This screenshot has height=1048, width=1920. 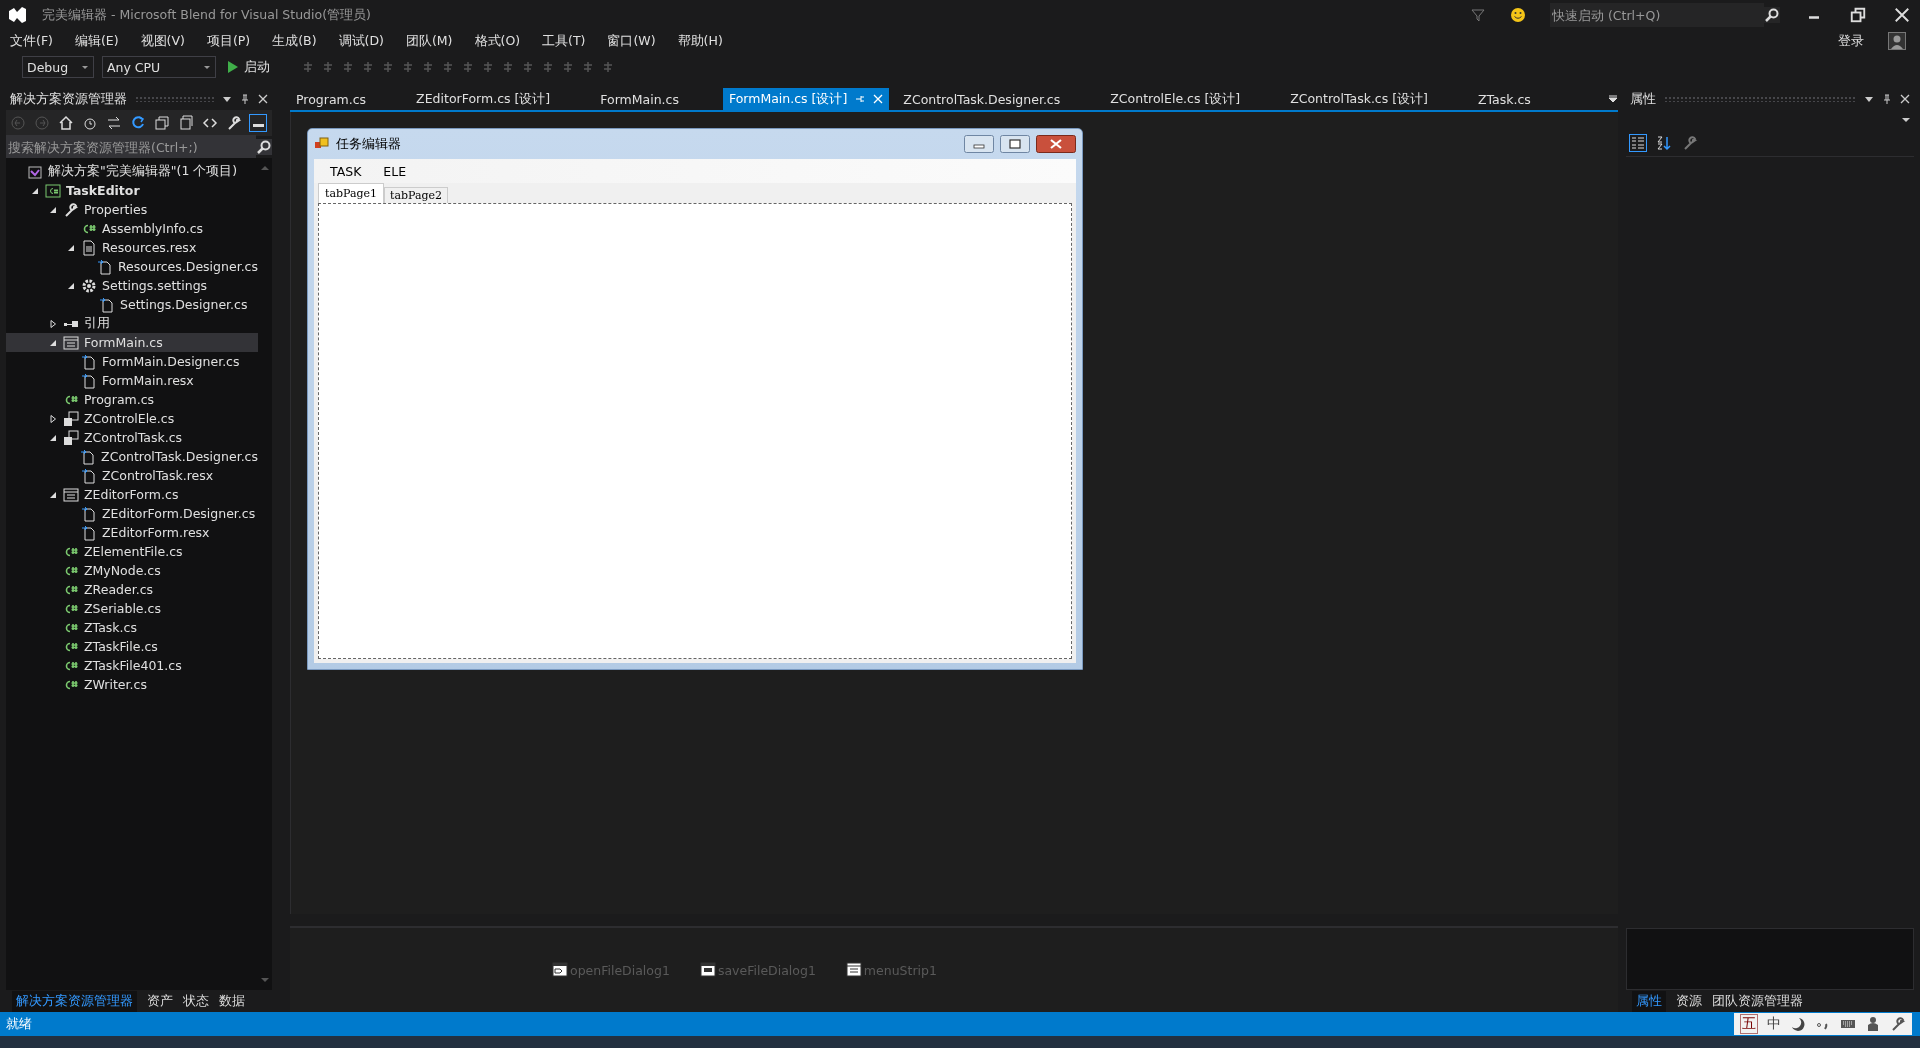 I want to click on tree-item: Settings.Designer.cs, so click(x=132, y=304).